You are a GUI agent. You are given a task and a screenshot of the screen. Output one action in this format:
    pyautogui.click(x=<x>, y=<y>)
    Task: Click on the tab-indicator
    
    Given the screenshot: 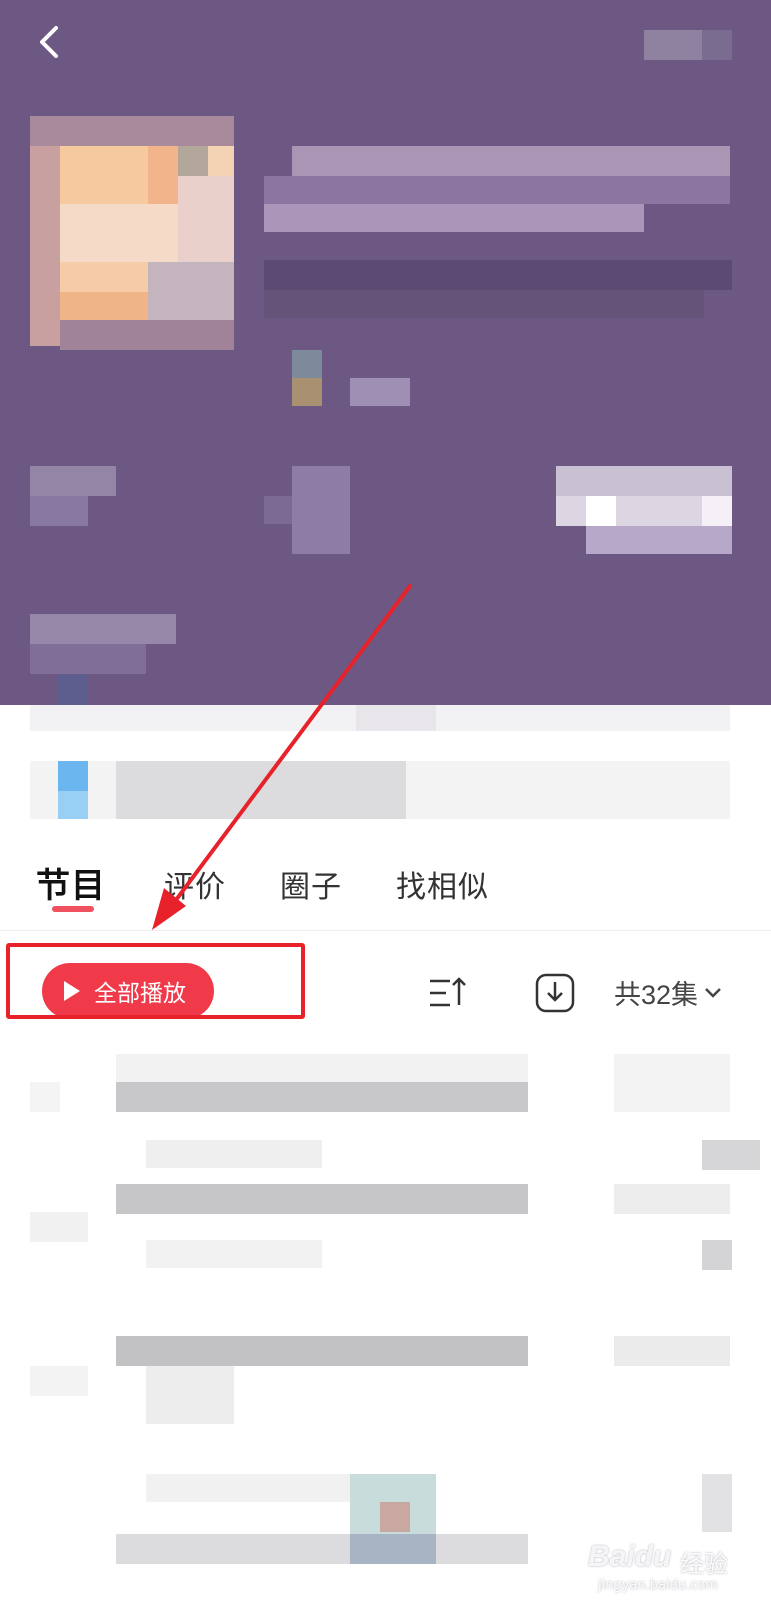 What is the action you would take?
    pyautogui.click(x=73, y=909)
    